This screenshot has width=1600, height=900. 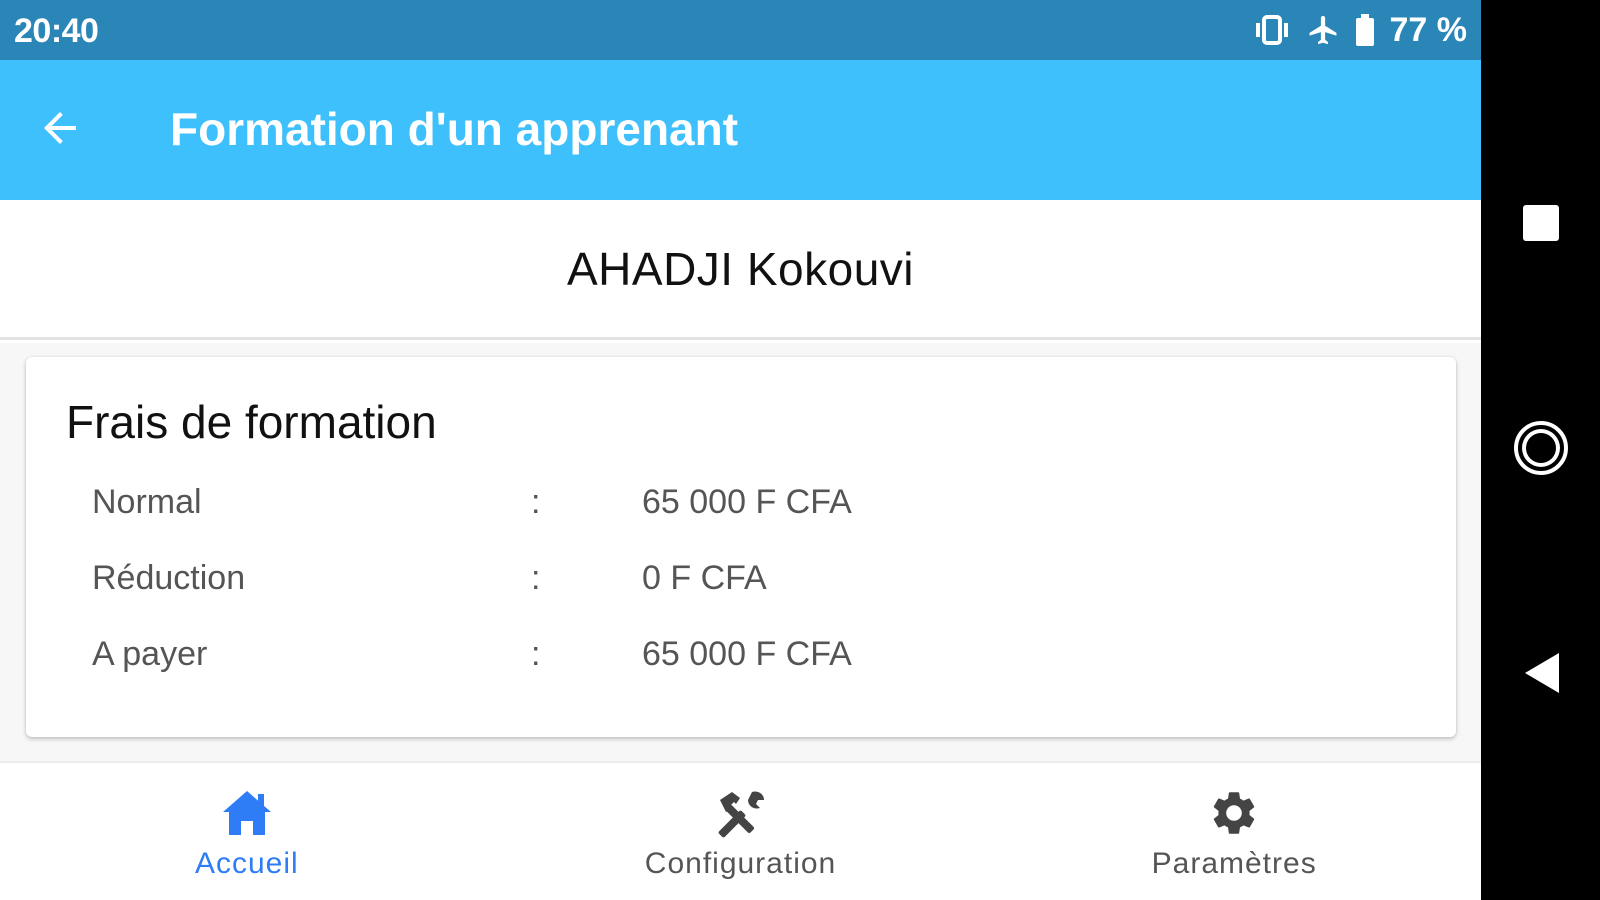 I want to click on nav-label: Configuration, so click(x=740, y=863).